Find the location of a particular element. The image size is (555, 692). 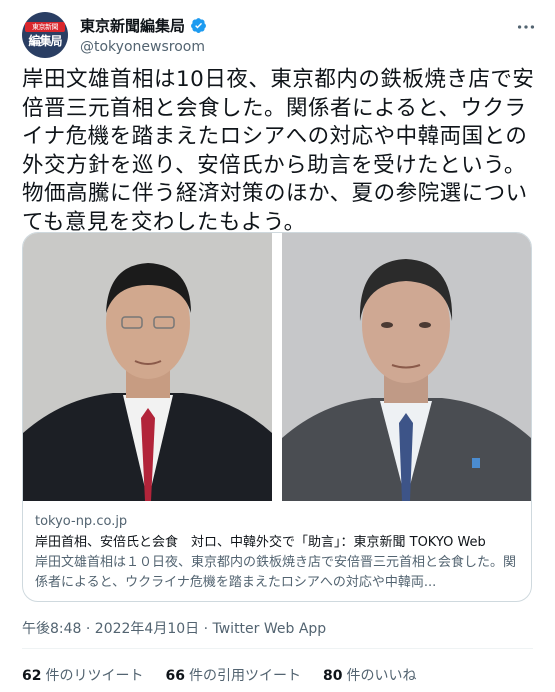

quotes-stat: 66 件の引用ツイート is located at coordinates (232, 675).